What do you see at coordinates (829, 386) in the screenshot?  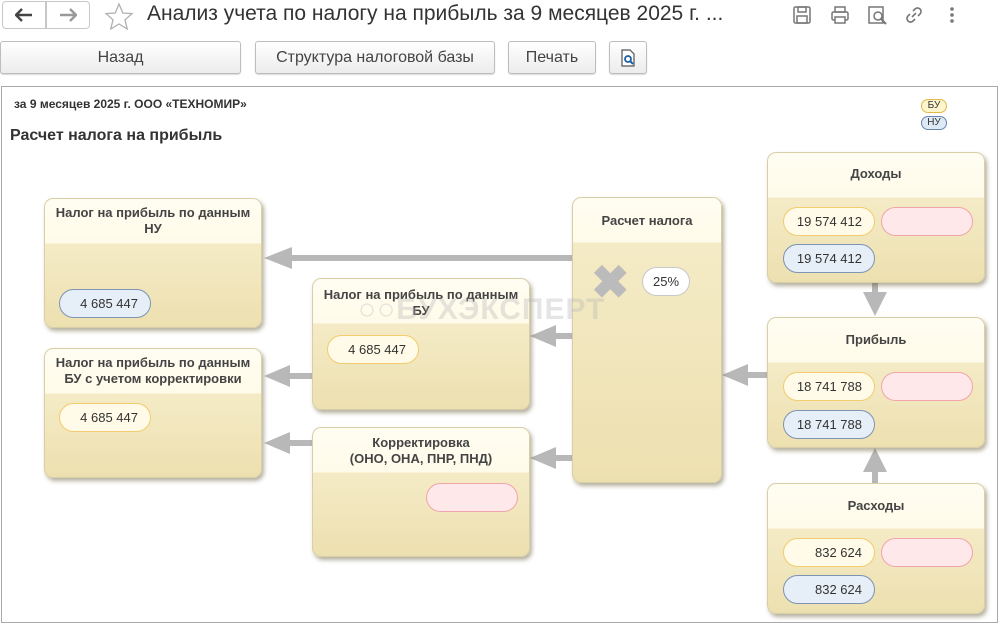 I see `profit-bu-value: 18 741 788` at bounding box center [829, 386].